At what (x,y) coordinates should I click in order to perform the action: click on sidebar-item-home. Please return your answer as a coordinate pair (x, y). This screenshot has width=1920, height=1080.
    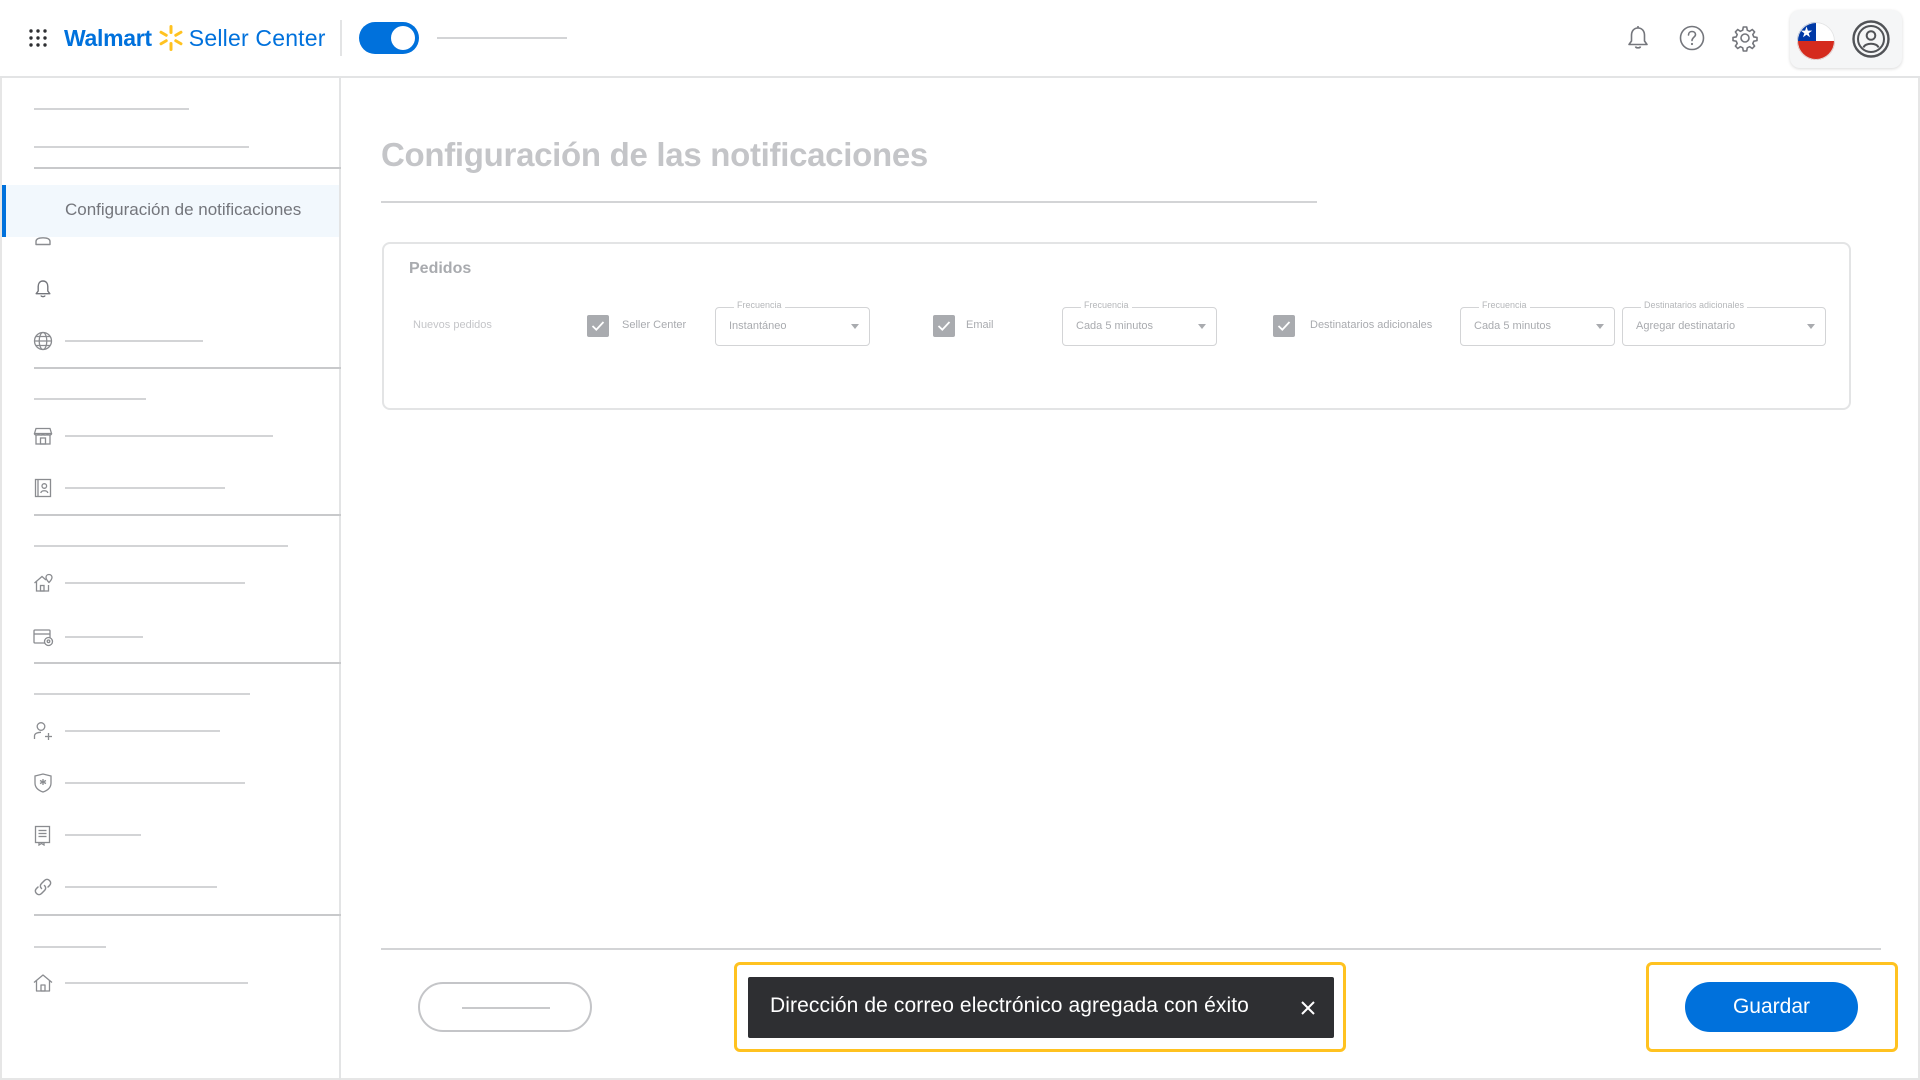
    Looking at the image, I should click on (156, 983).